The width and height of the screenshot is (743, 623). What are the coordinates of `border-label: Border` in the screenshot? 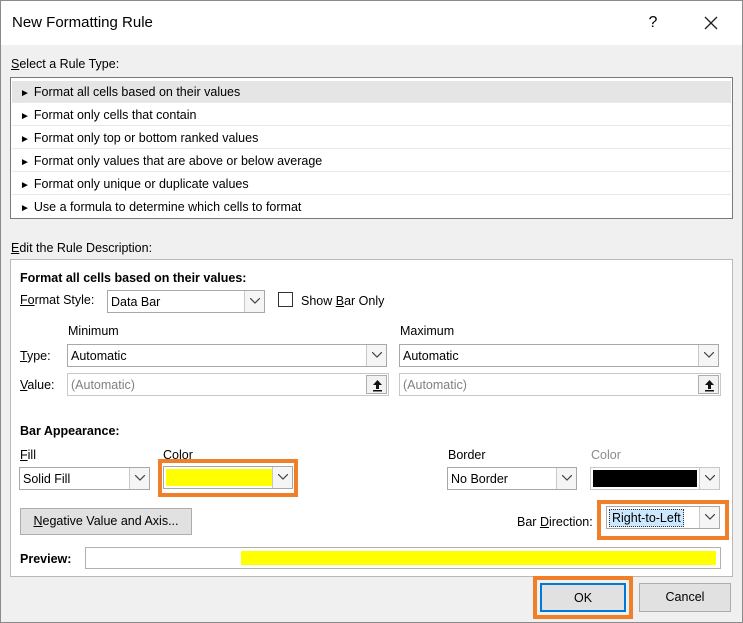 It's located at (467, 455).